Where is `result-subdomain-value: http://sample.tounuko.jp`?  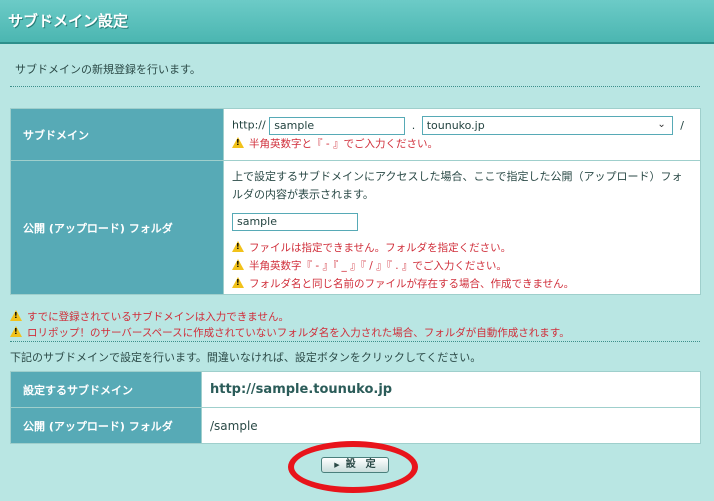 result-subdomain-value: http://sample.tounuko.jp is located at coordinates (451, 389).